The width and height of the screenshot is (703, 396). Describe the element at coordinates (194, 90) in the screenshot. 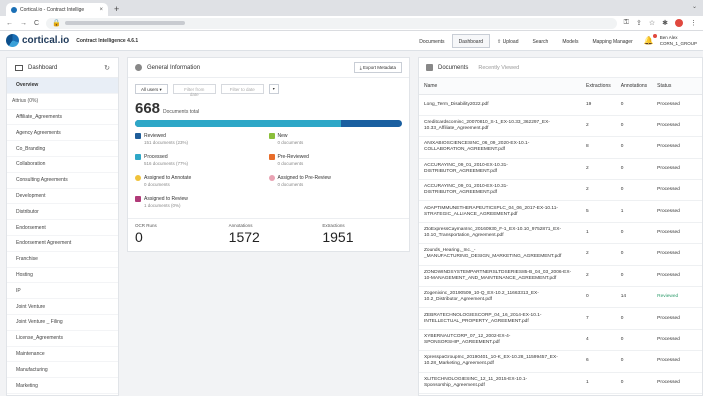

I see `filter-from-date-input: Filter from date` at that location.